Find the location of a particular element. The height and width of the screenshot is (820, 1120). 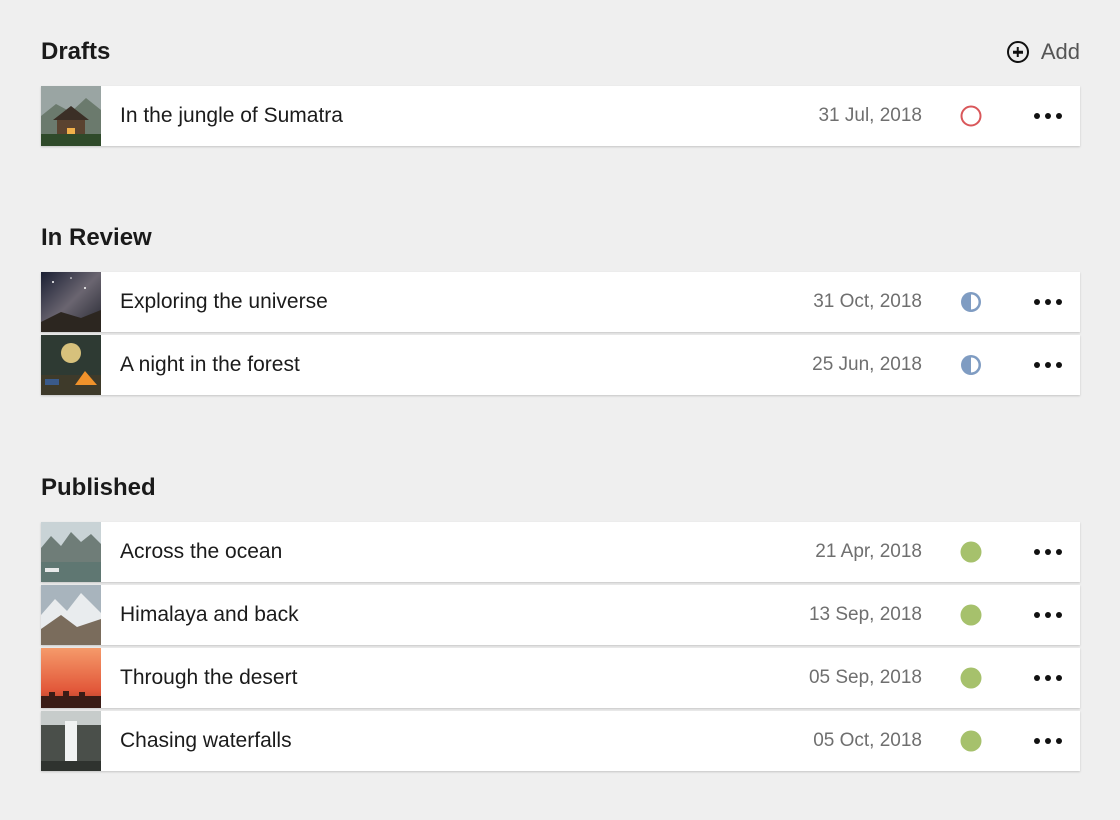

article-title: Across the ocean is located at coordinates (201, 551).